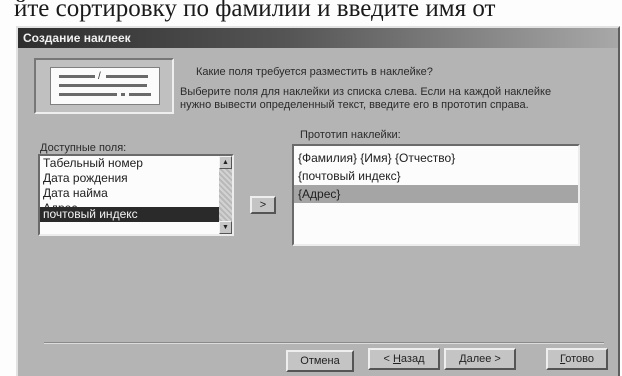  Describe the element at coordinates (136, 163) in the screenshot. I see `list-item: Табельный номер` at that location.